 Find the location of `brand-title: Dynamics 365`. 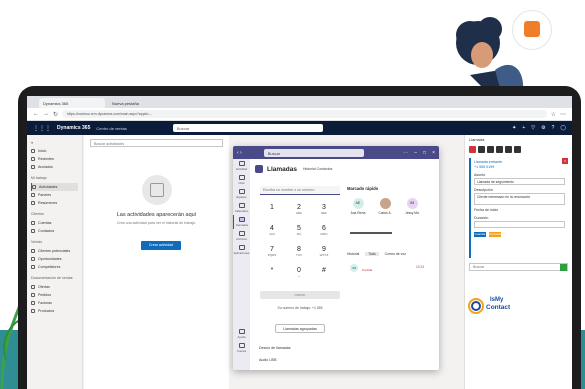

brand-title: Dynamics 365 is located at coordinates (73, 128).